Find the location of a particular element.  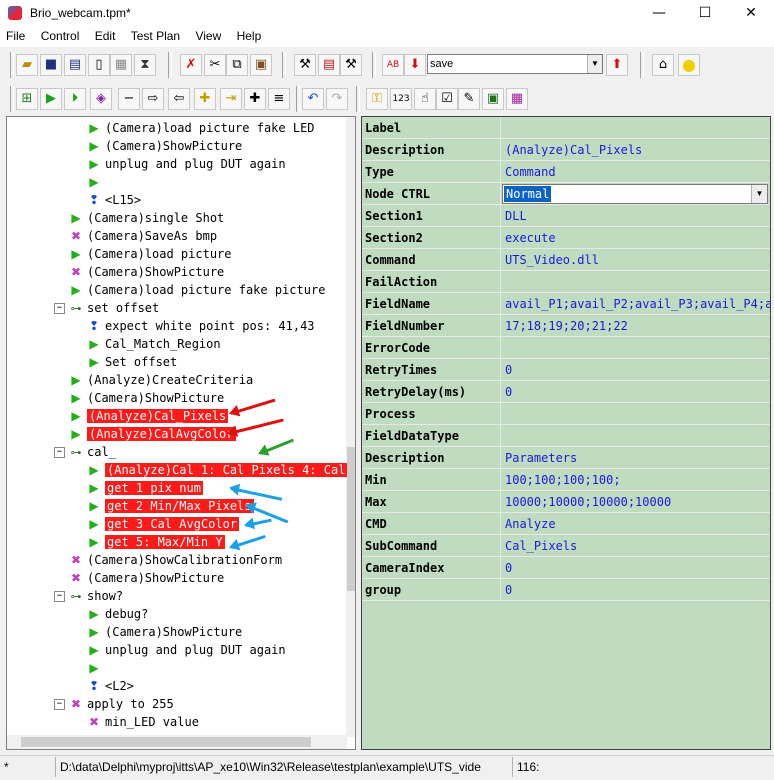

hand-icon: ☝ is located at coordinates (425, 99).